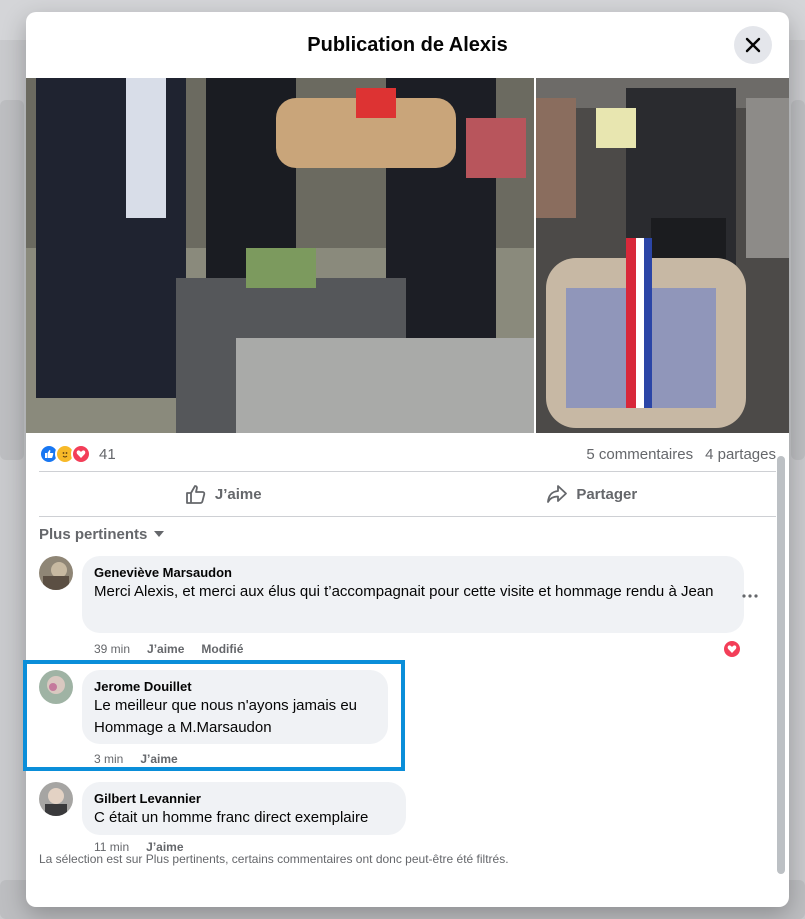 The width and height of the screenshot is (805, 919). I want to click on comment-time: 39 min, so click(112, 649).